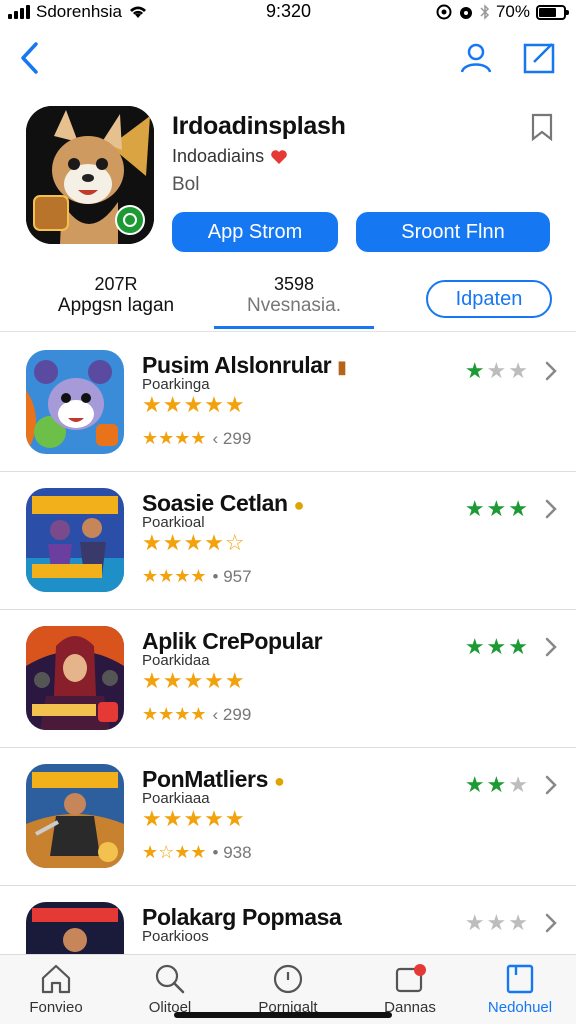  What do you see at coordinates (56, 1007) in the screenshot?
I see `tab-label: Fonvieo` at bounding box center [56, 1007].